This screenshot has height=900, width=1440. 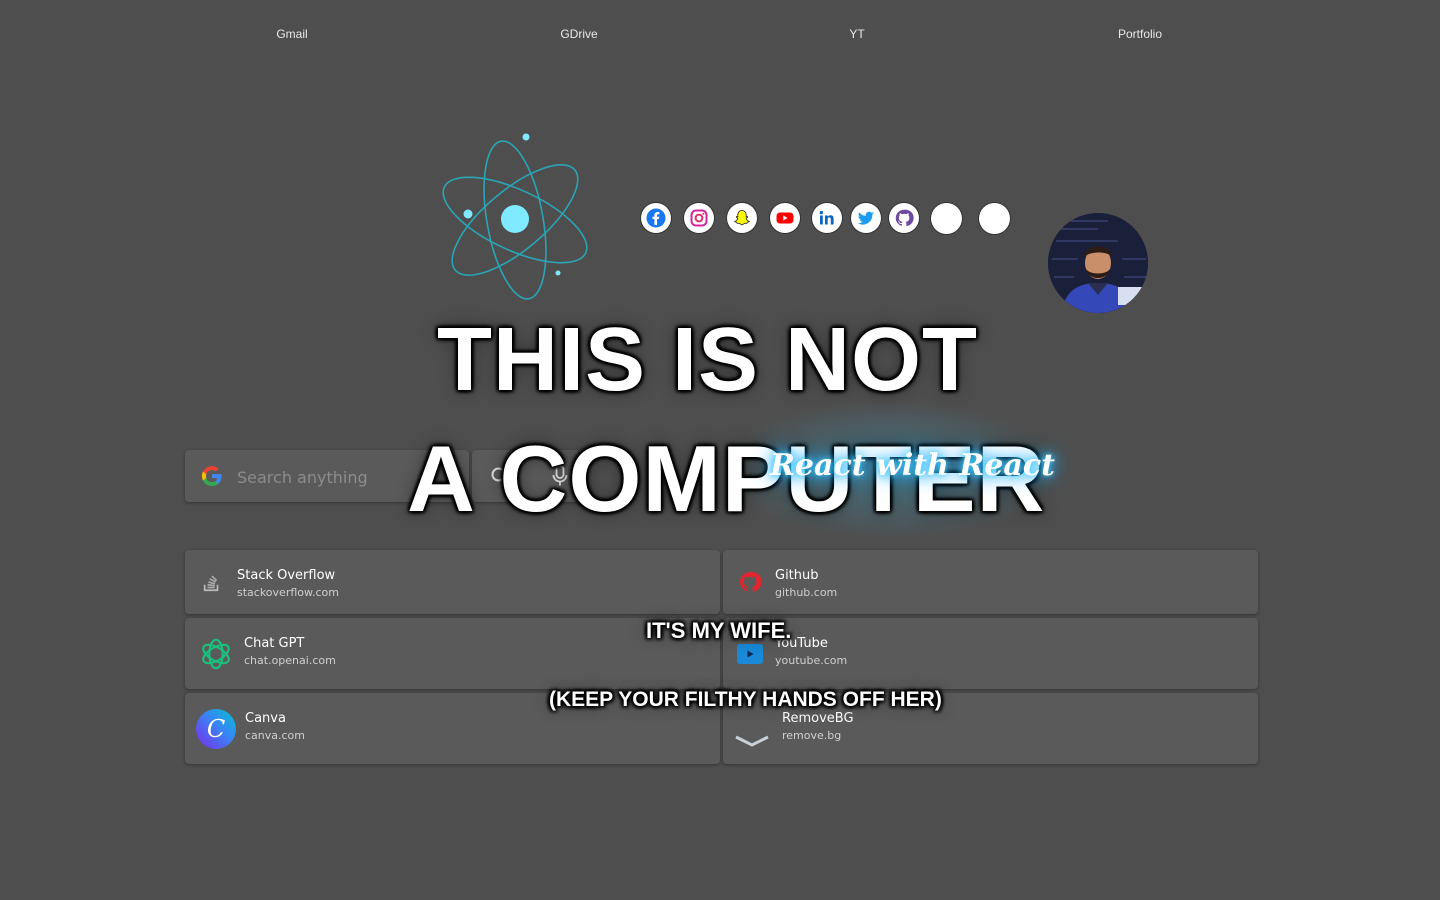 What do you see at coordinates (216, 654) in the screenshot?
I see `chatgpt-icon` at bounding box center [216, 654].